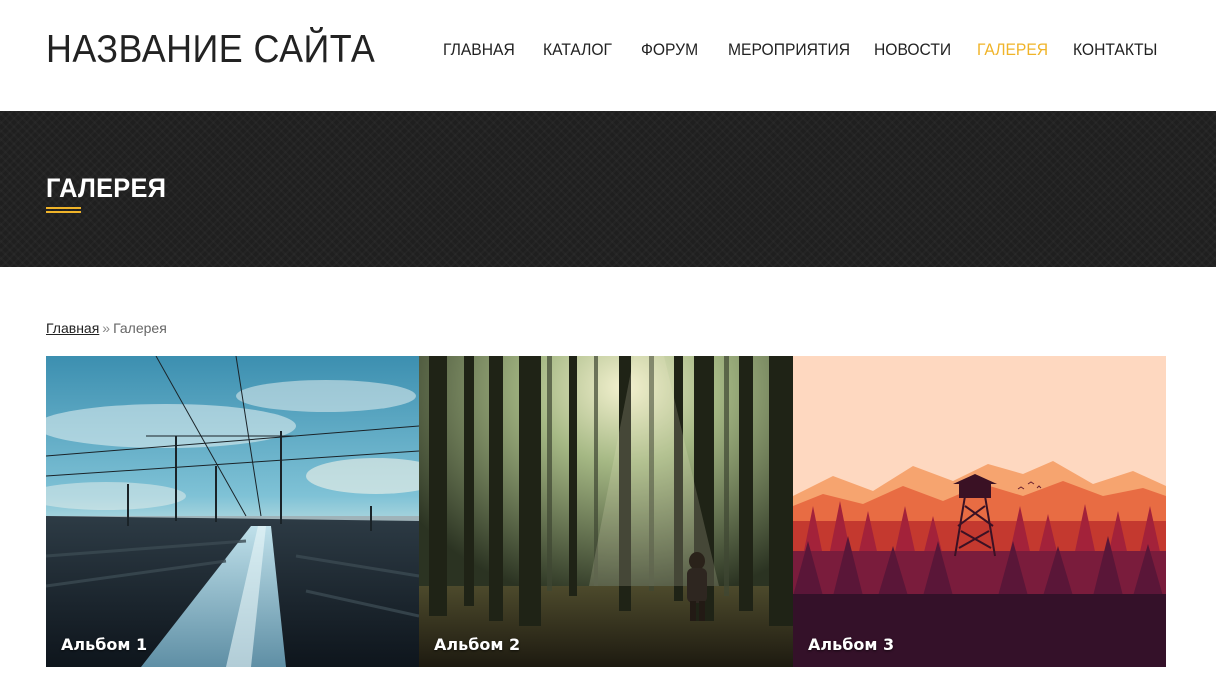 The height and width of the screenshot is (692, 1216). Describe the element at coordinates (210, 50) in the screenshot. I see `site-title: НАЗВАНИЕ САЙТА` at that location.